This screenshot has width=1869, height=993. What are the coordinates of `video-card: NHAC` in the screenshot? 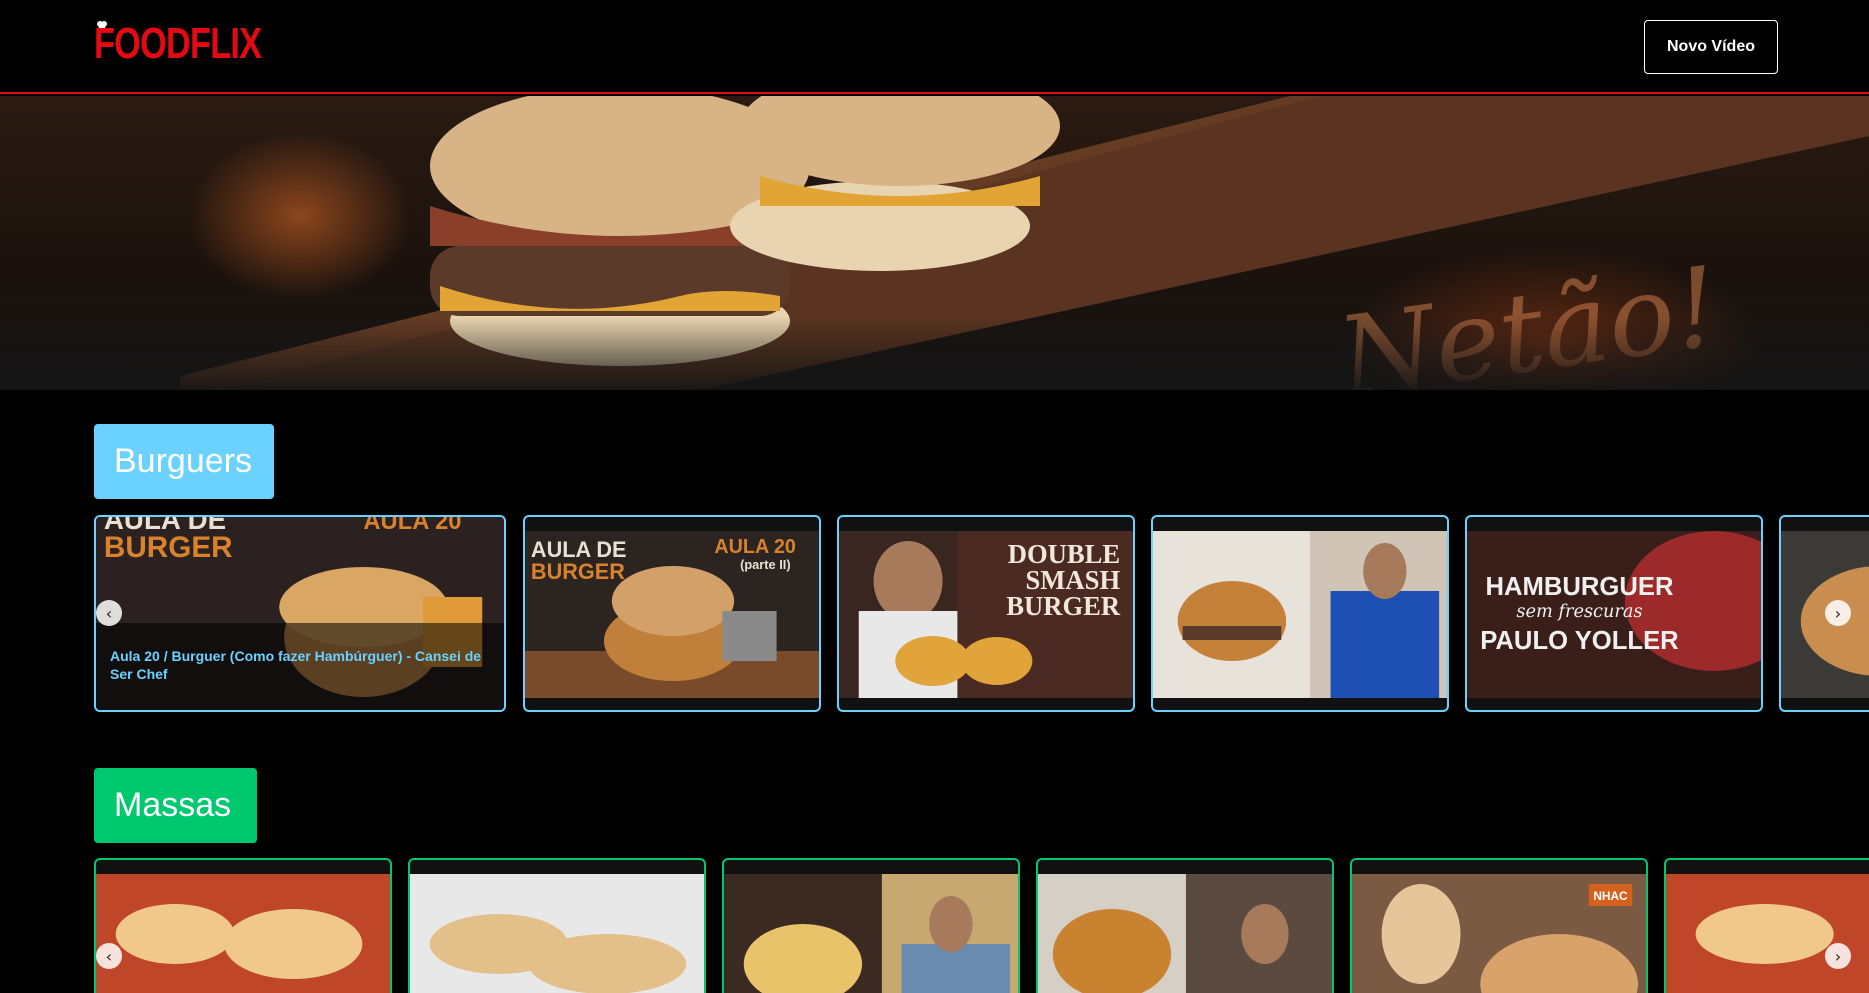 It's located at (1499, 925).